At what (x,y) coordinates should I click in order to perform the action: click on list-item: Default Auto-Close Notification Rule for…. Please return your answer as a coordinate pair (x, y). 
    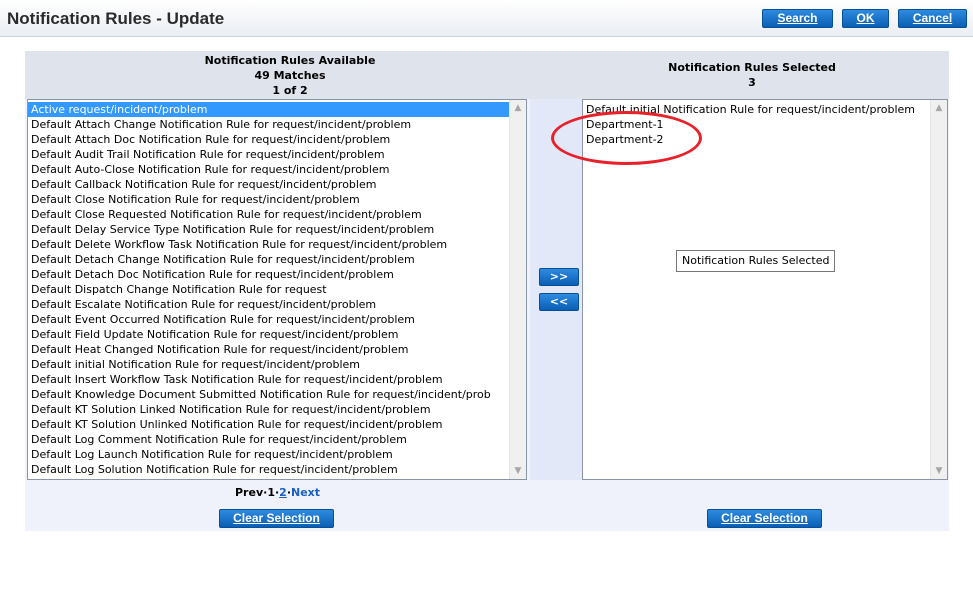
    Looking at the image, I should click on (277, 169).